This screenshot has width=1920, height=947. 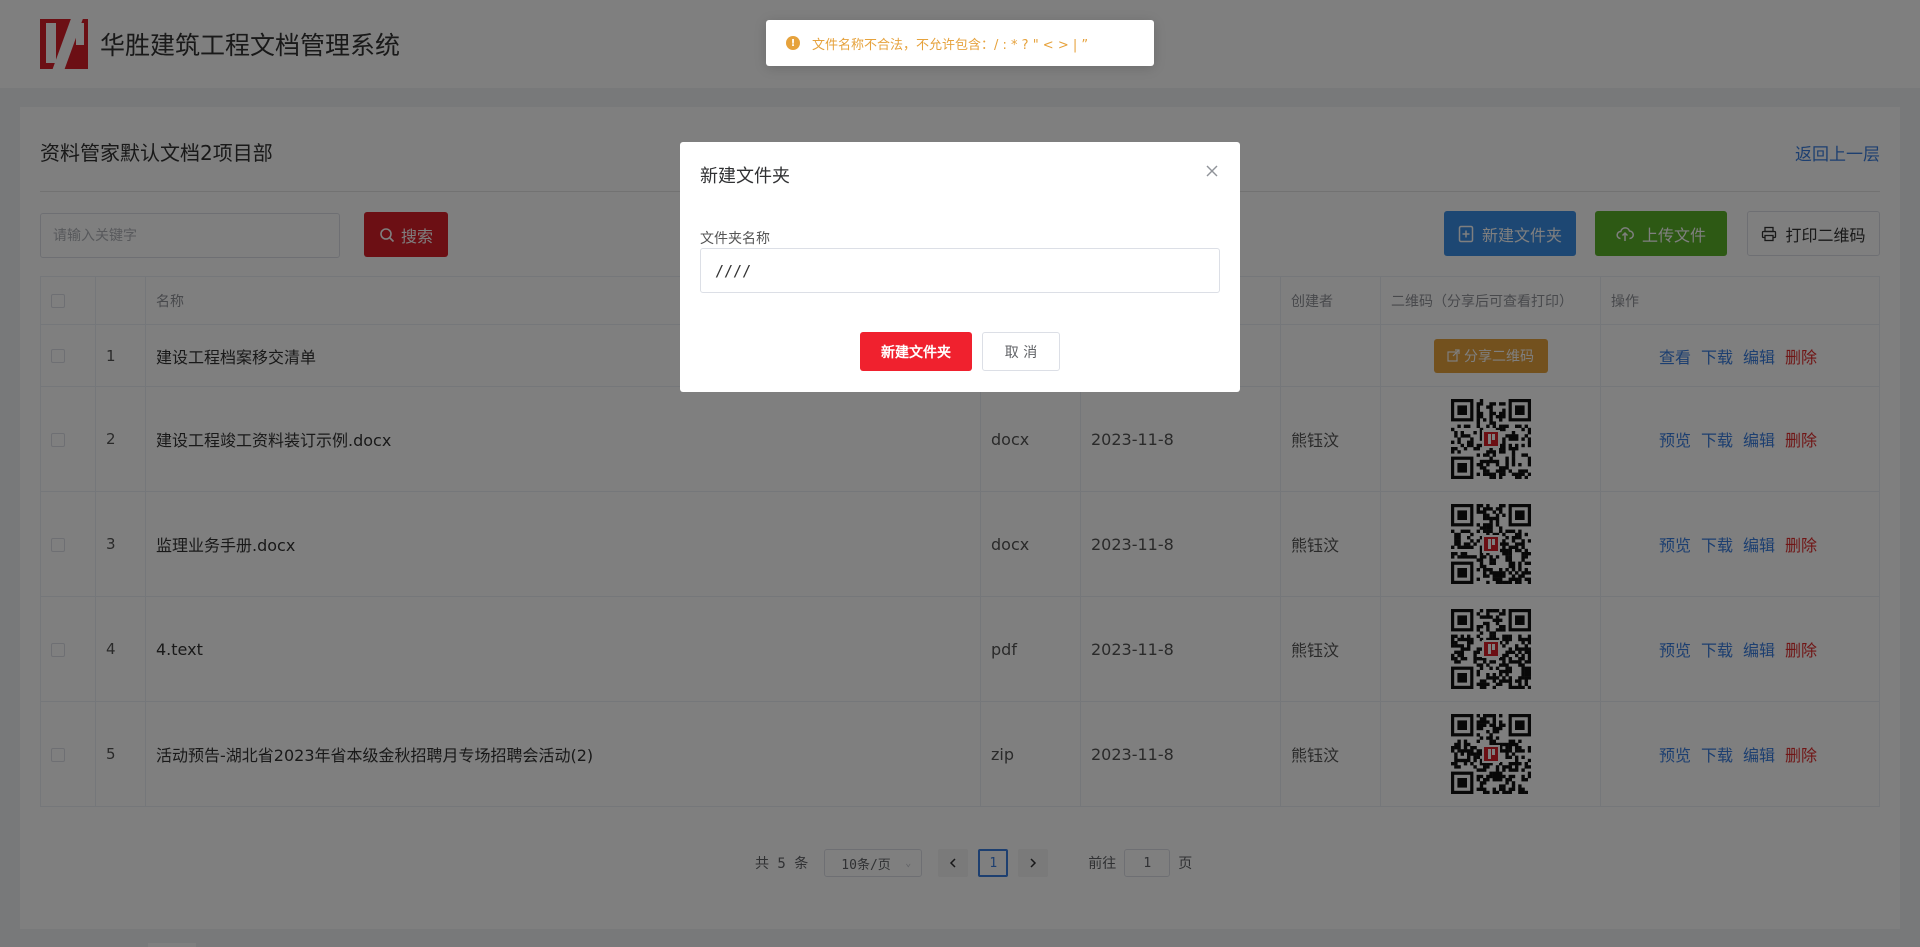 What do you see at coordinates (1212, 172) in the screenshot?
I see `close-icon` at bounding box center [1212, 172].